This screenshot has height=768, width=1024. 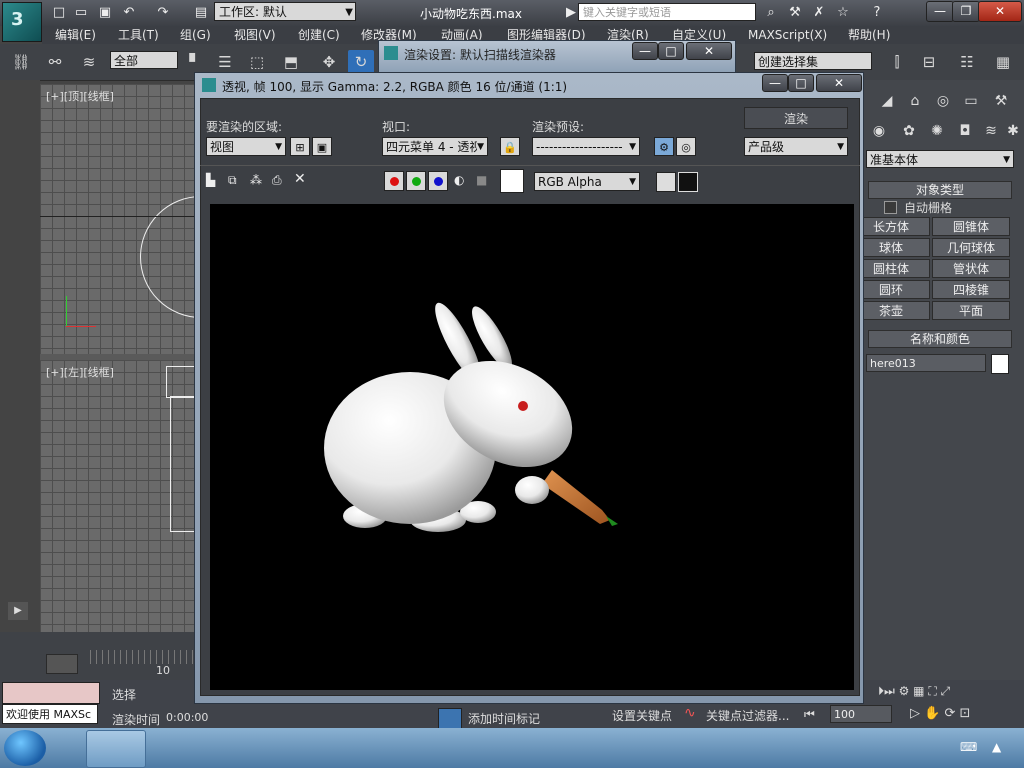 What do you see at coordinates (291, 62) in the screenshot?
I see `window-crossing-icon: ⬒` at bounding box center [291, 62].